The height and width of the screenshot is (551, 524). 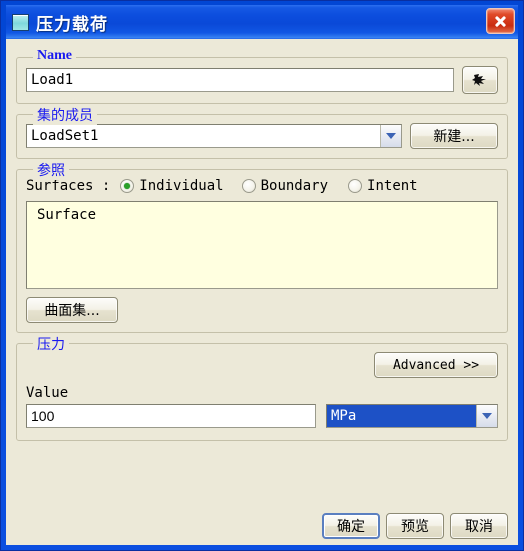 What do you see at coordinates (436, 365) in the screenshot?
I see `advanced-button: Advanced >>` at bounding box center [436, 365].